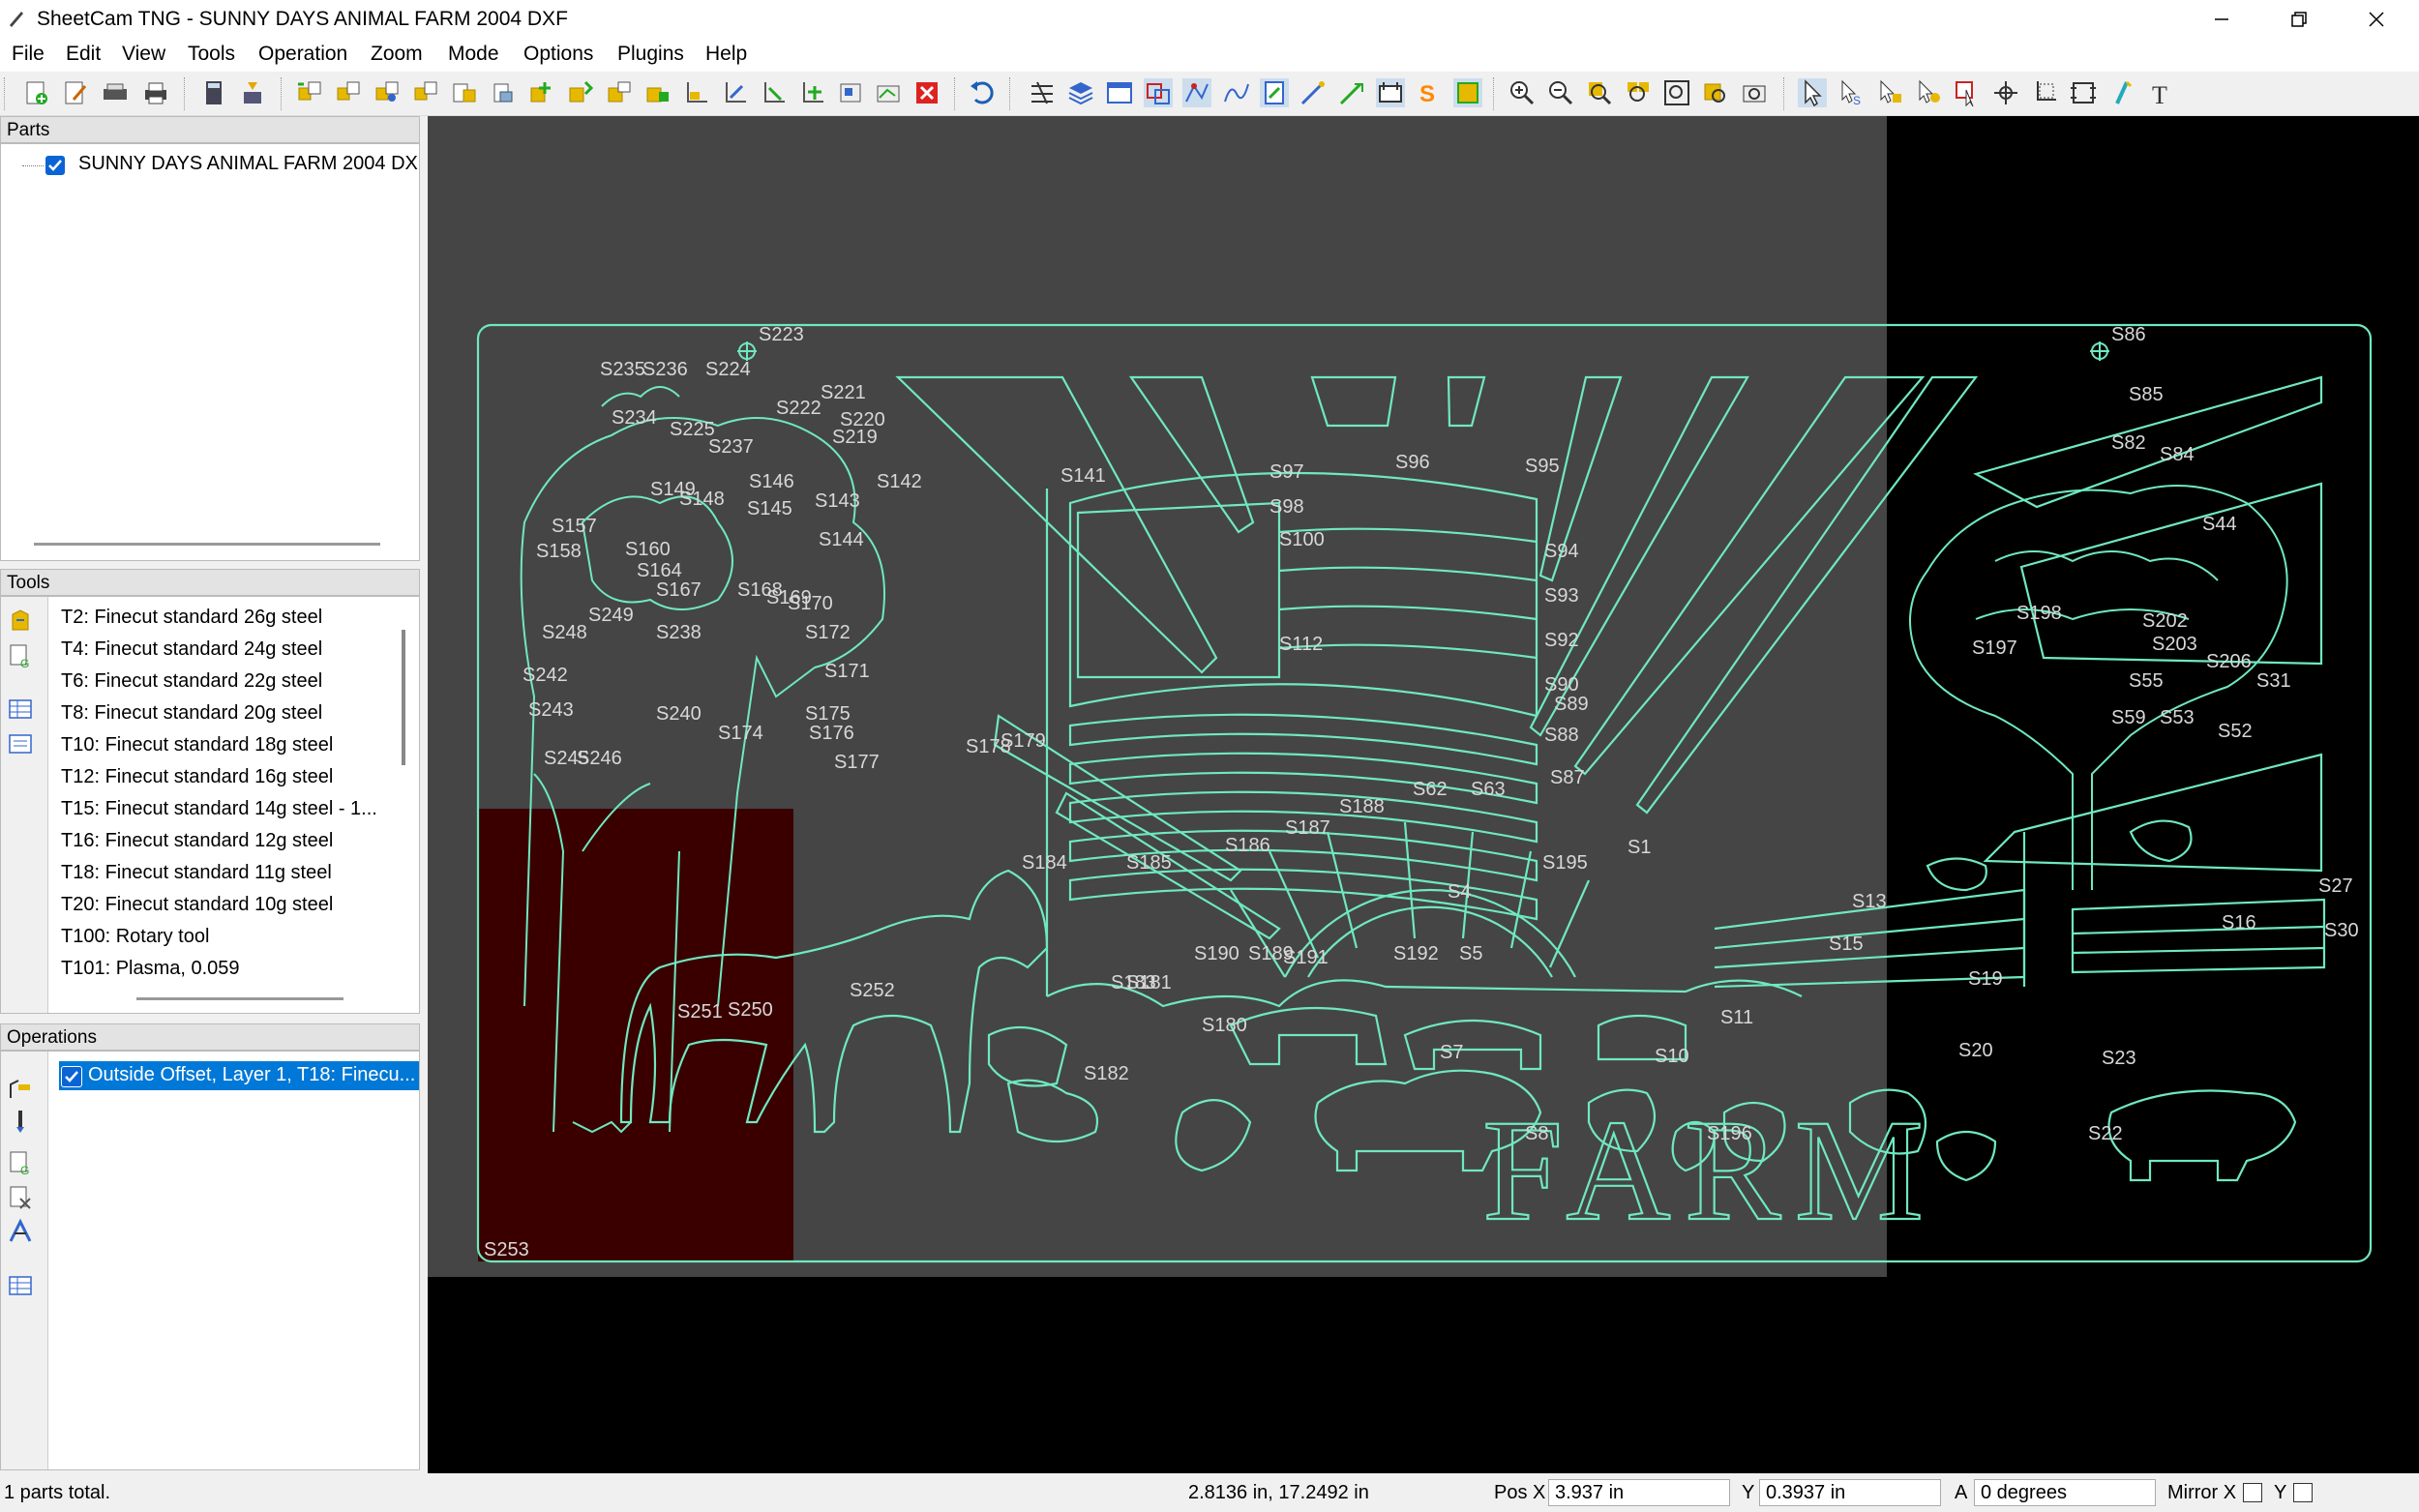  I want to click on menu-options: Options, so click(558, 55).